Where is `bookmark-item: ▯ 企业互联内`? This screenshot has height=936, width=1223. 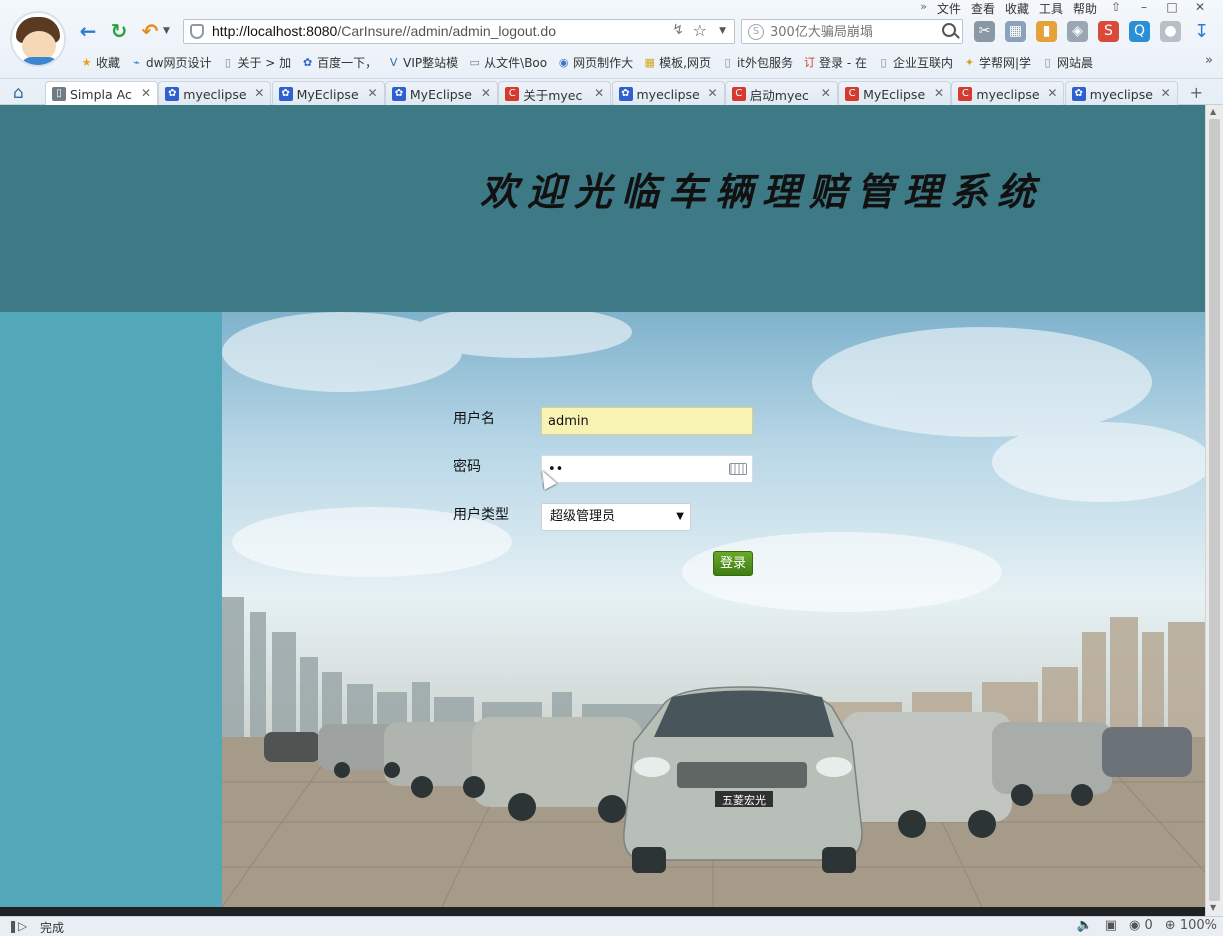
bookmark-item: ▯ 企业互联内 is located at coordinates (916, 62).